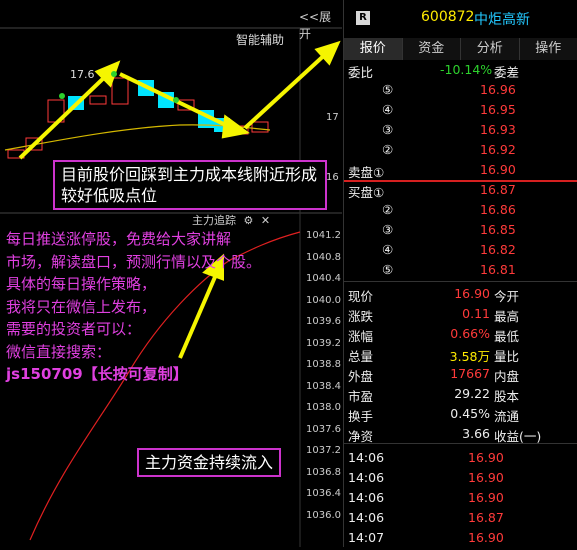 This screenshot has height=550, width=577. Describe the element at coordinates (498, 149) in the screenshot. I see `order-price: 16.92` at that location.